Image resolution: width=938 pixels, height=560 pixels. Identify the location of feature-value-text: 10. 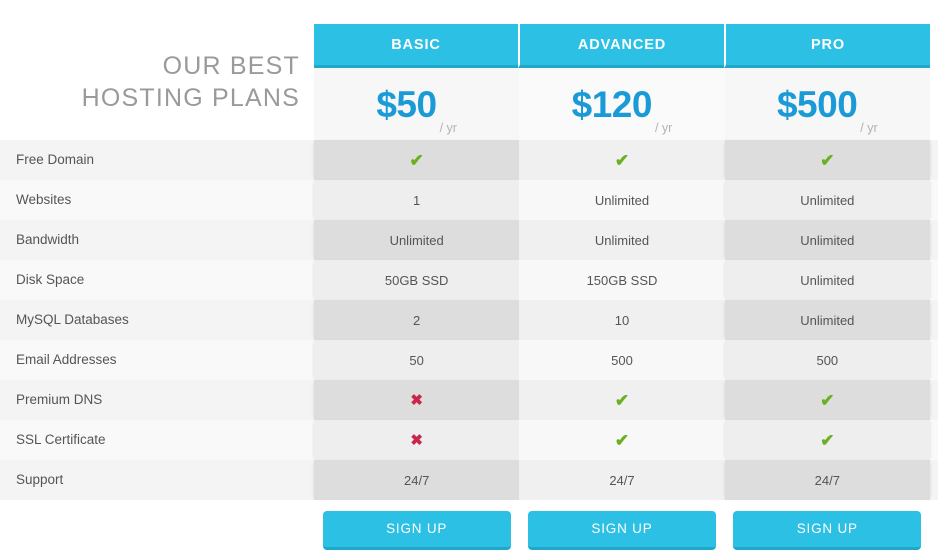
(622, 320).